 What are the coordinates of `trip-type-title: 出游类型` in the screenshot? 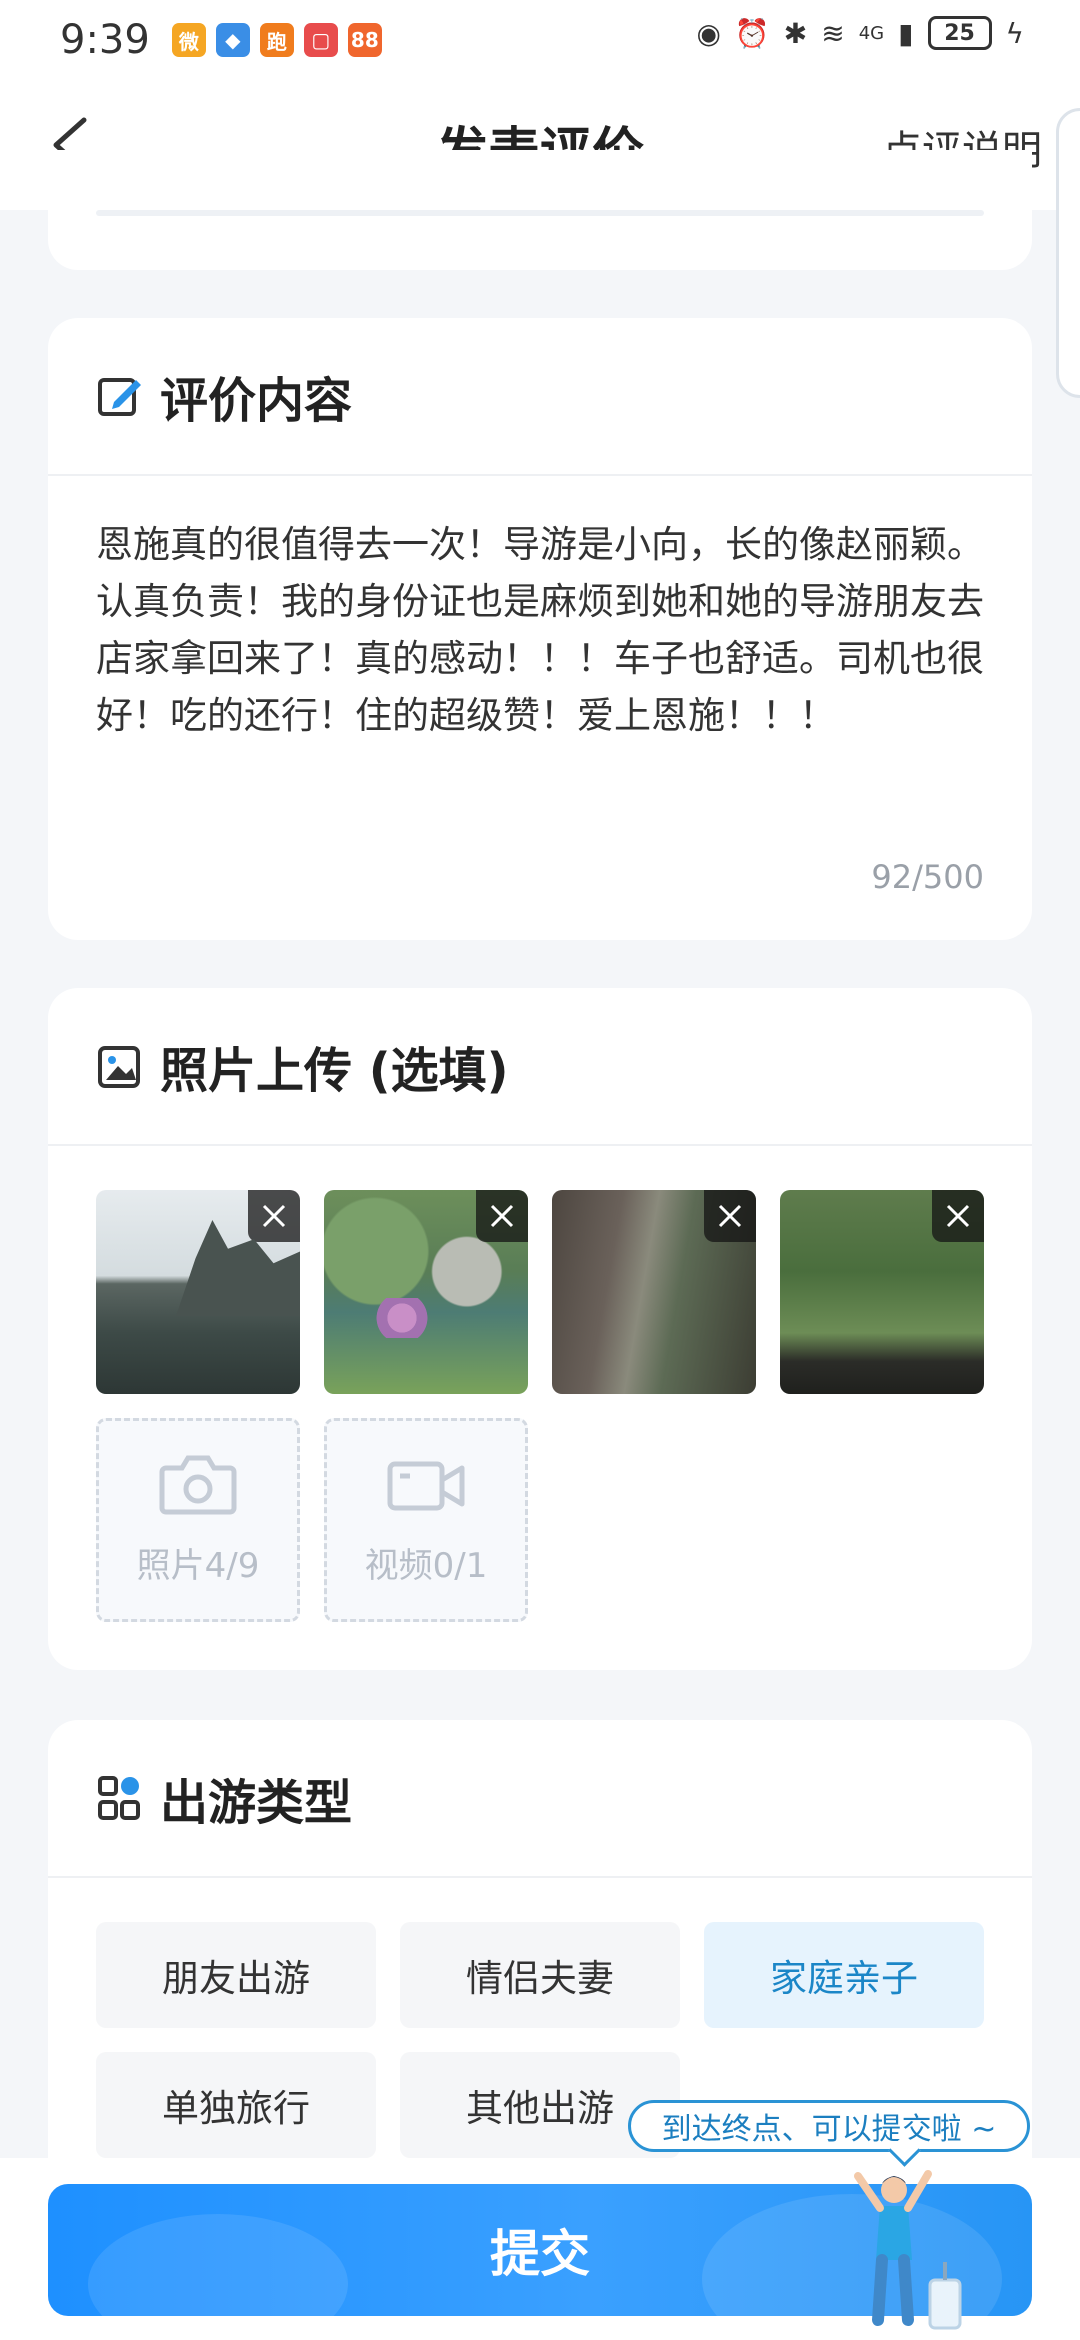 It's located at (256, 1803).